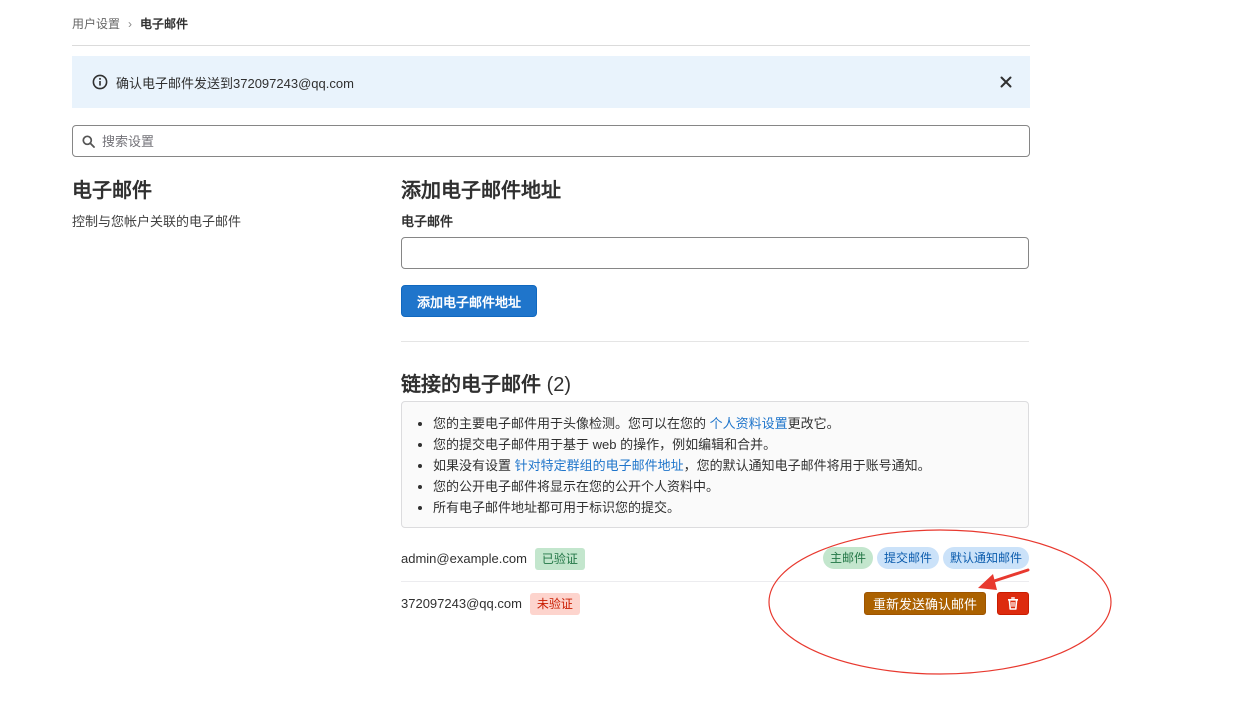 This screenshot has width=1233, height=716. I want to click on group-email-link: 针对特定群组的电子邮件地址, so click(599, 465).